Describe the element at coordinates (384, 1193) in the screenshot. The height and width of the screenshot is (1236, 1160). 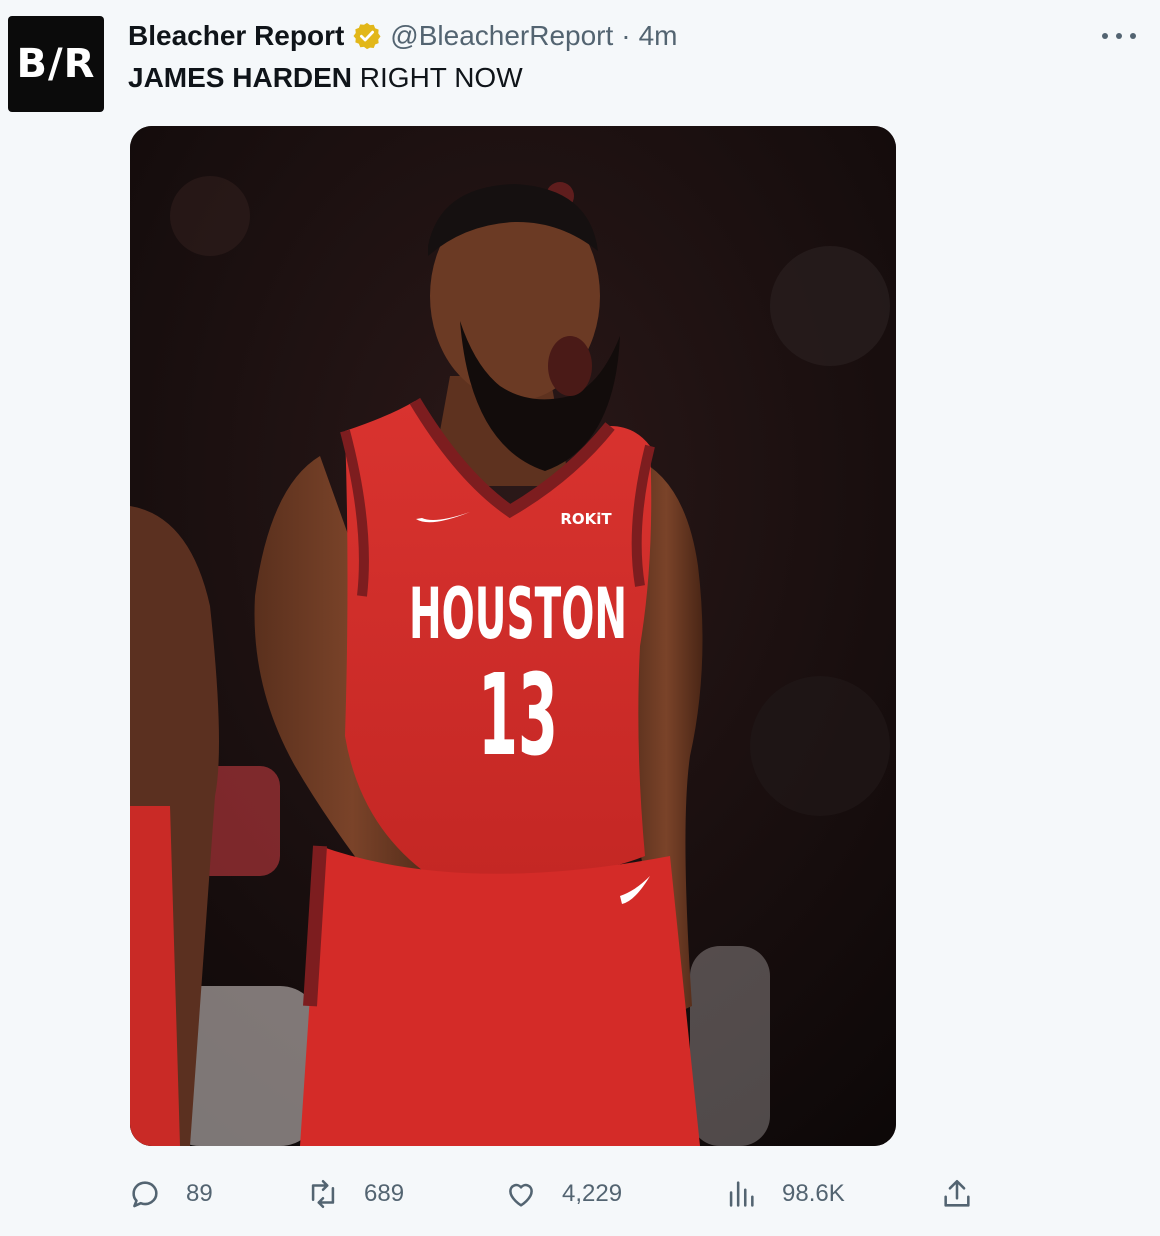
I see `retweet-count: 689` at that location.